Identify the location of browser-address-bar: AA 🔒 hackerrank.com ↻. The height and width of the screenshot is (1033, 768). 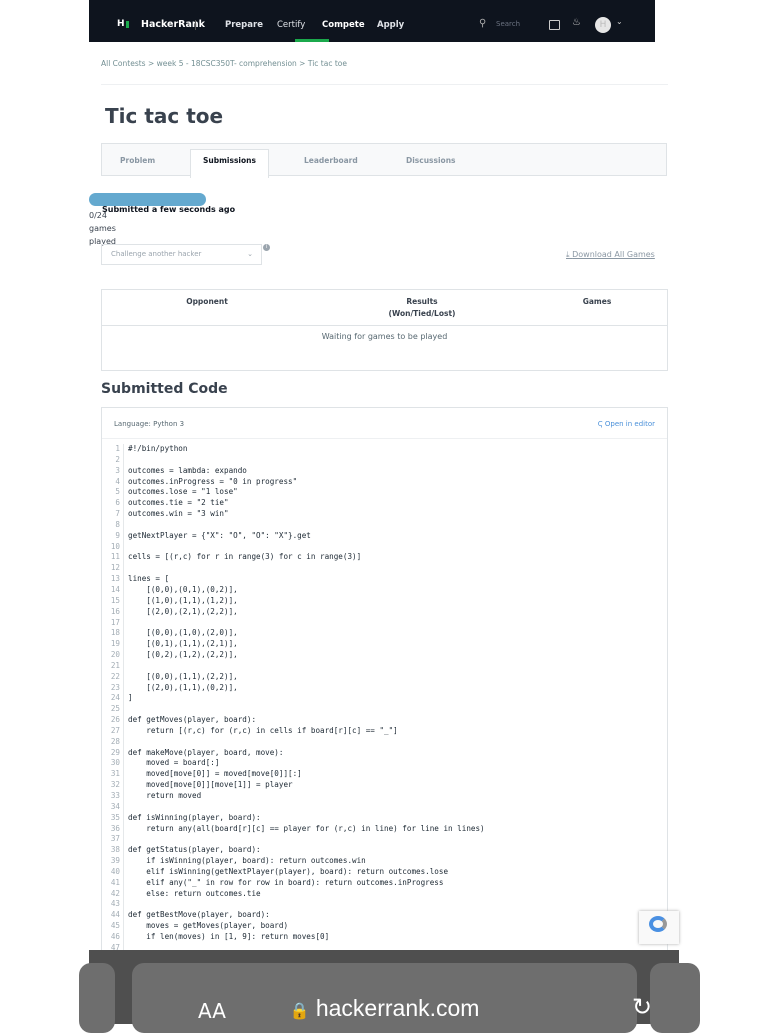
(389, 991).